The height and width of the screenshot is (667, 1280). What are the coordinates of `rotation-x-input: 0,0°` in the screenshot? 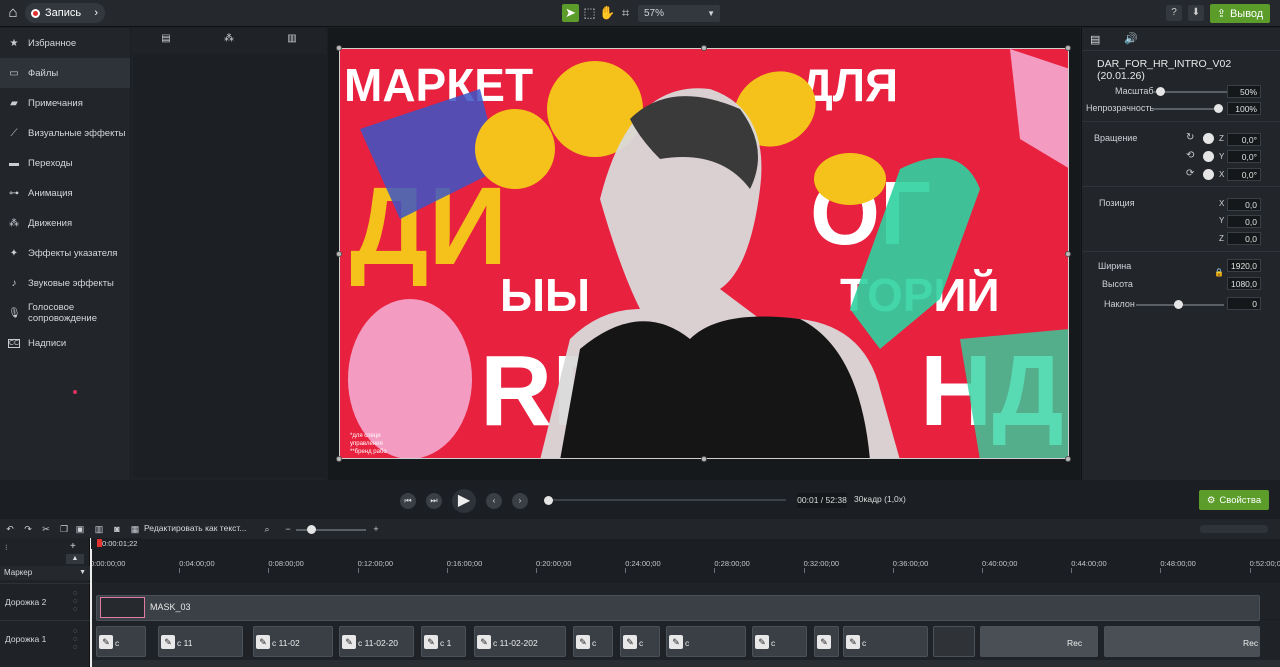 It's located at (1244, 174).